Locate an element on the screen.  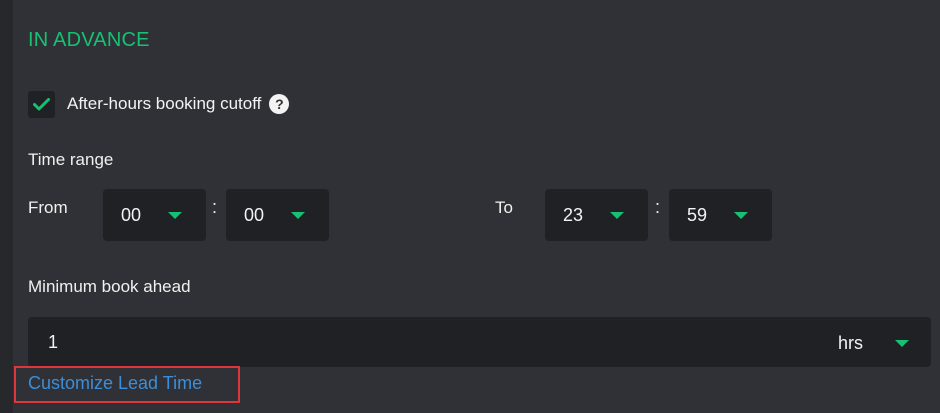
from-label: From is located at coordinates (48, 207).